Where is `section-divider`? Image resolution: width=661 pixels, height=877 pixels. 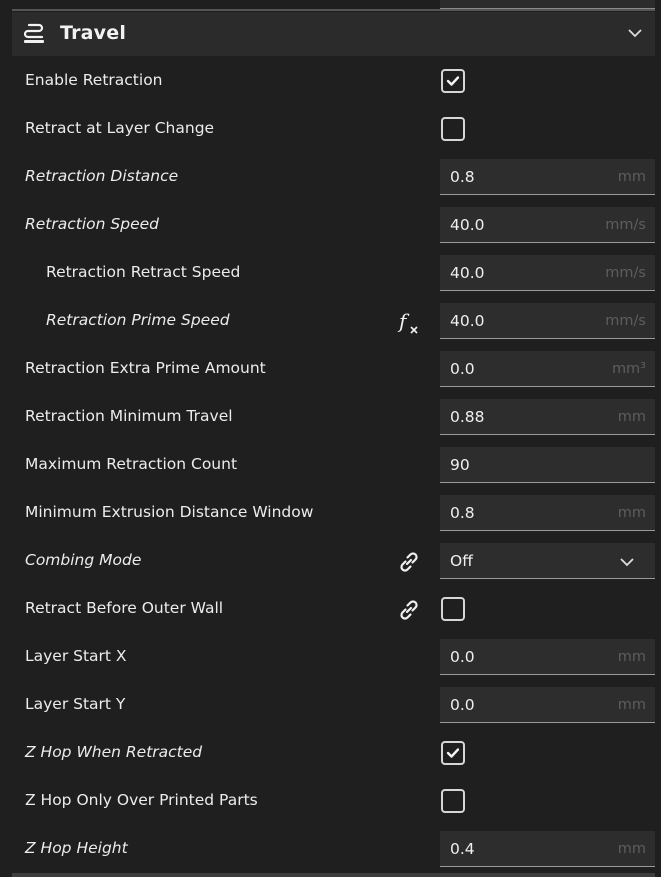 section-divider is located at coordinates (333, 10).